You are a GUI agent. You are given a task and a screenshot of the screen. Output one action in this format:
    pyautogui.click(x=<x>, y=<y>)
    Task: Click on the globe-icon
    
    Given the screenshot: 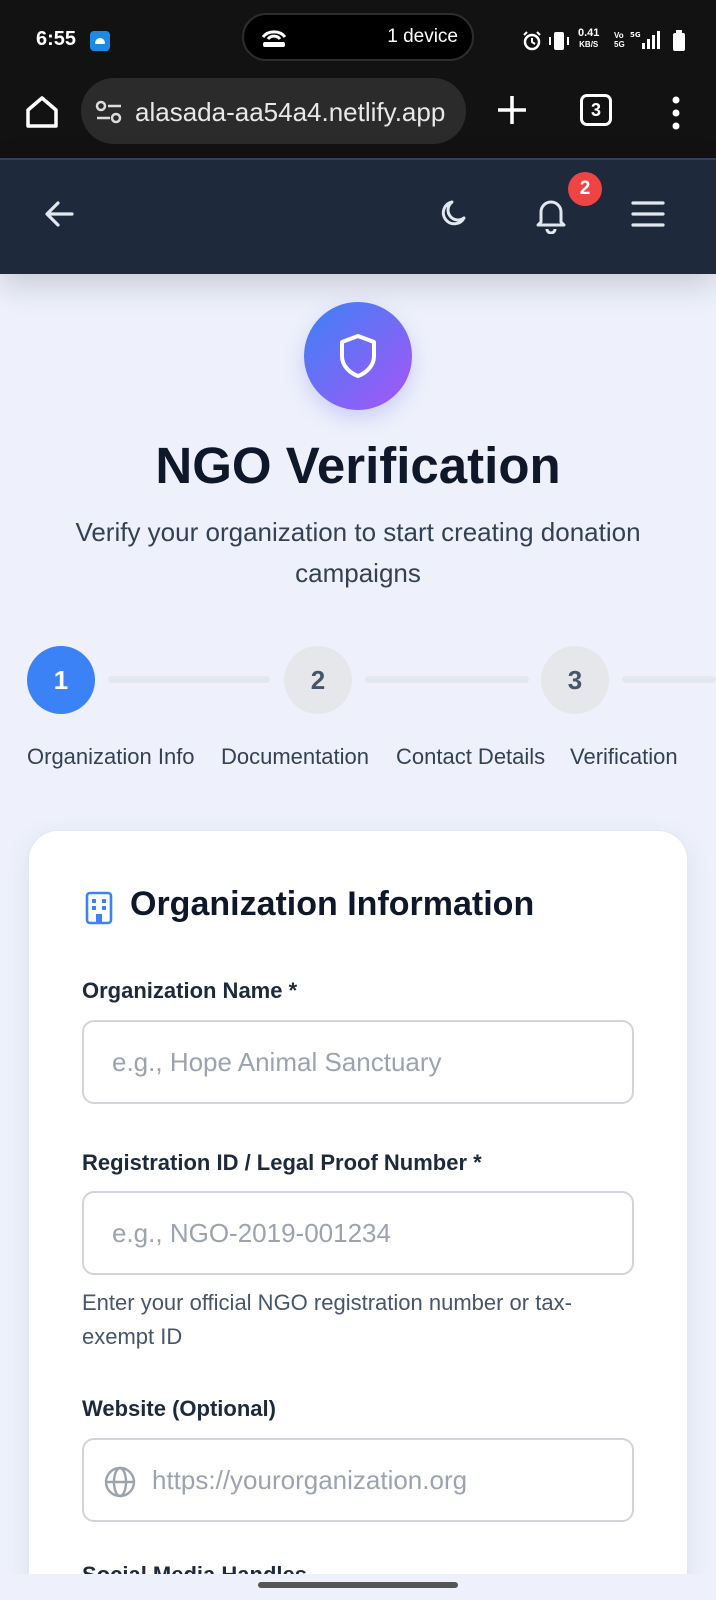 What is the action you would take?
    pyautogui.click(x=120, y=1482)
    